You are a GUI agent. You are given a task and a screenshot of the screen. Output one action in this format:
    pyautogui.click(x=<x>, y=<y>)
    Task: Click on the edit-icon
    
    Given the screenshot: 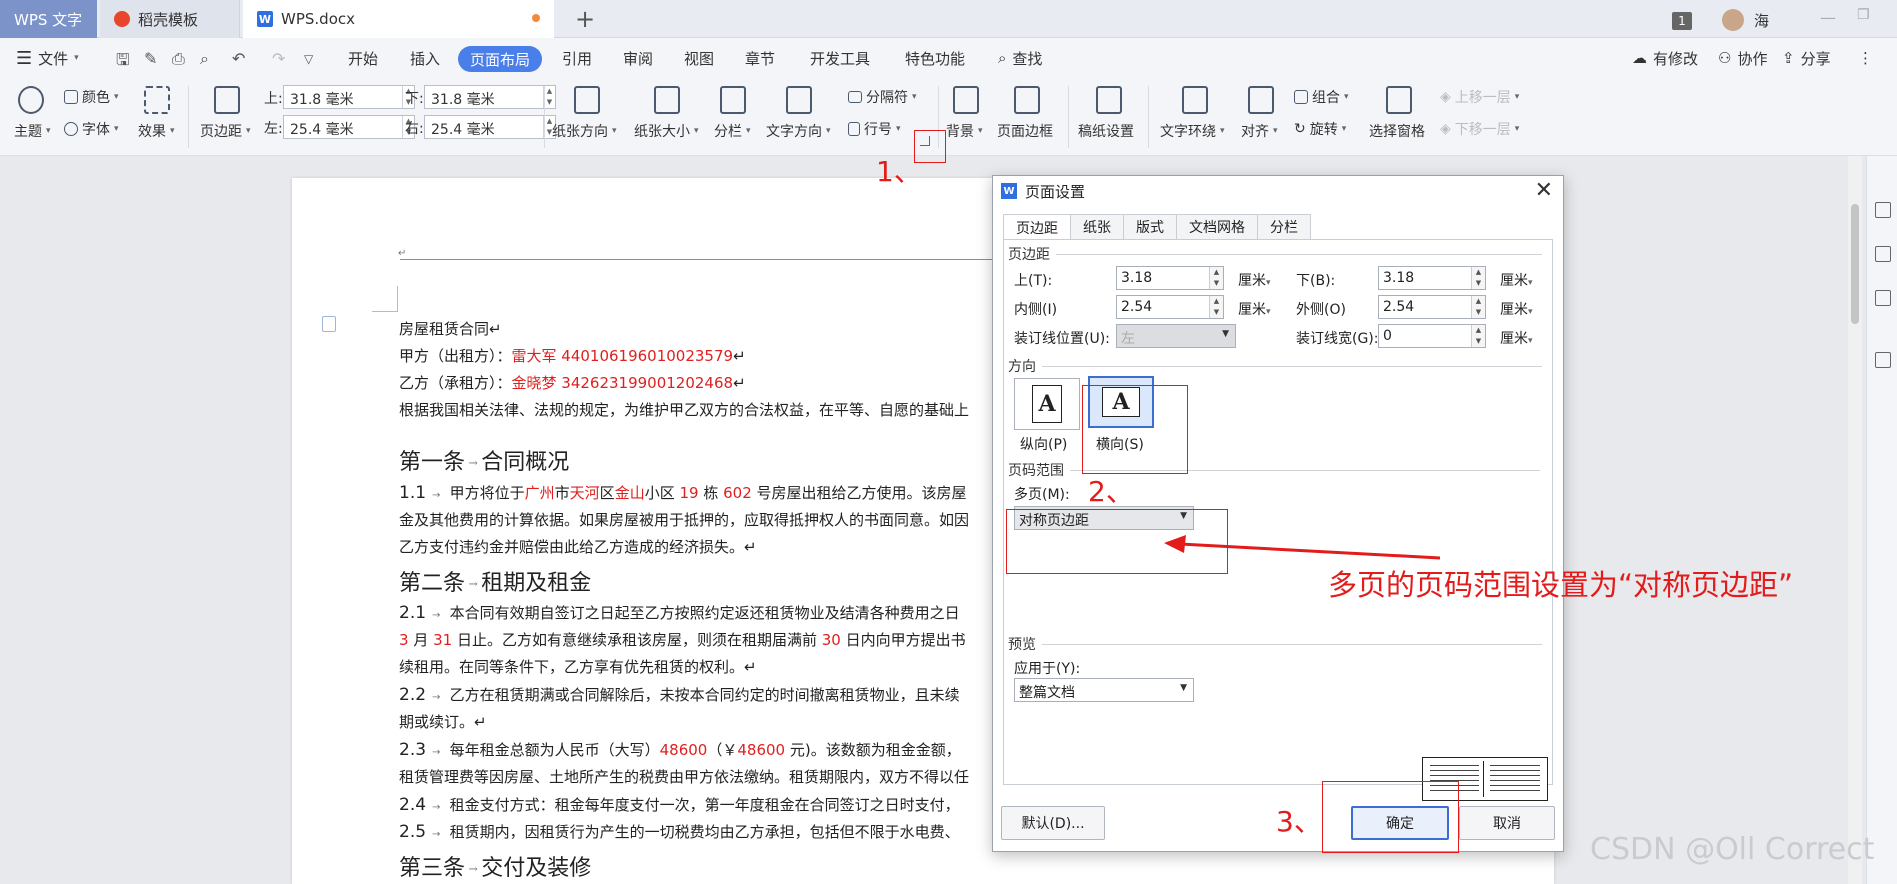 What is the action you would take?
    pyautogui.click(x=1883, y=210)
    